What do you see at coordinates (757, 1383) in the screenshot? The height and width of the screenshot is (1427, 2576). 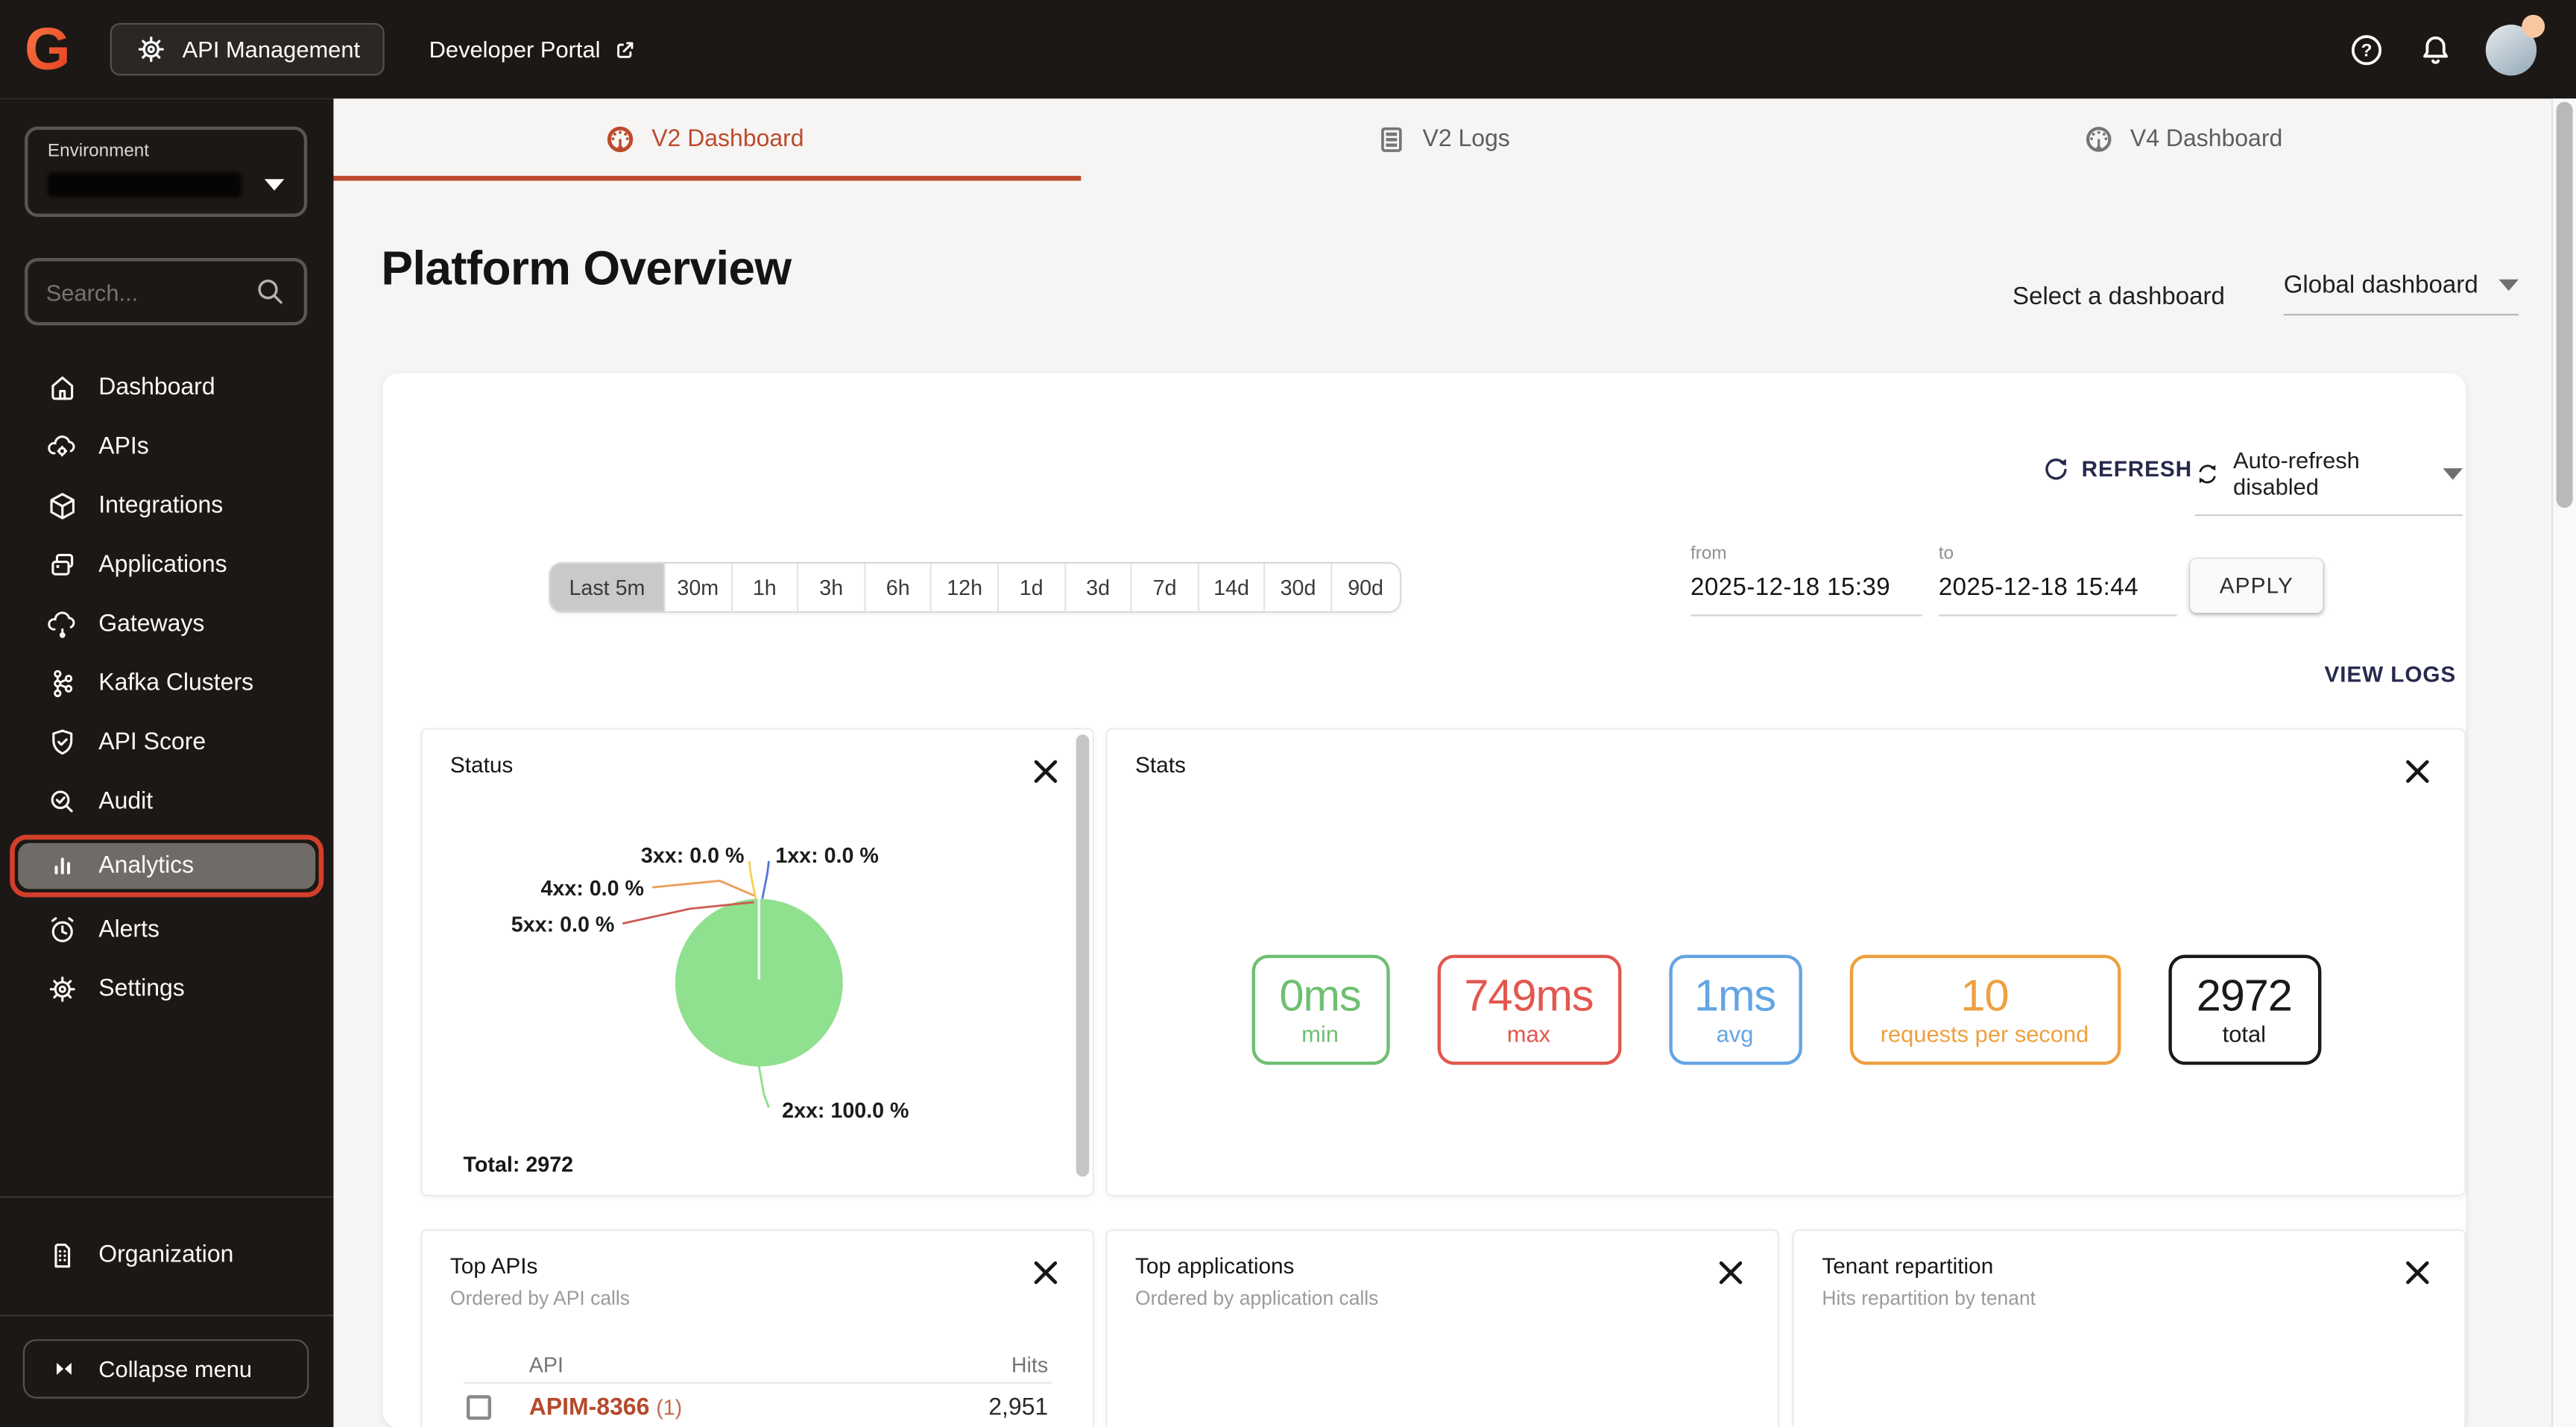 I see `table-divider` at bounding box center [757, 1383].